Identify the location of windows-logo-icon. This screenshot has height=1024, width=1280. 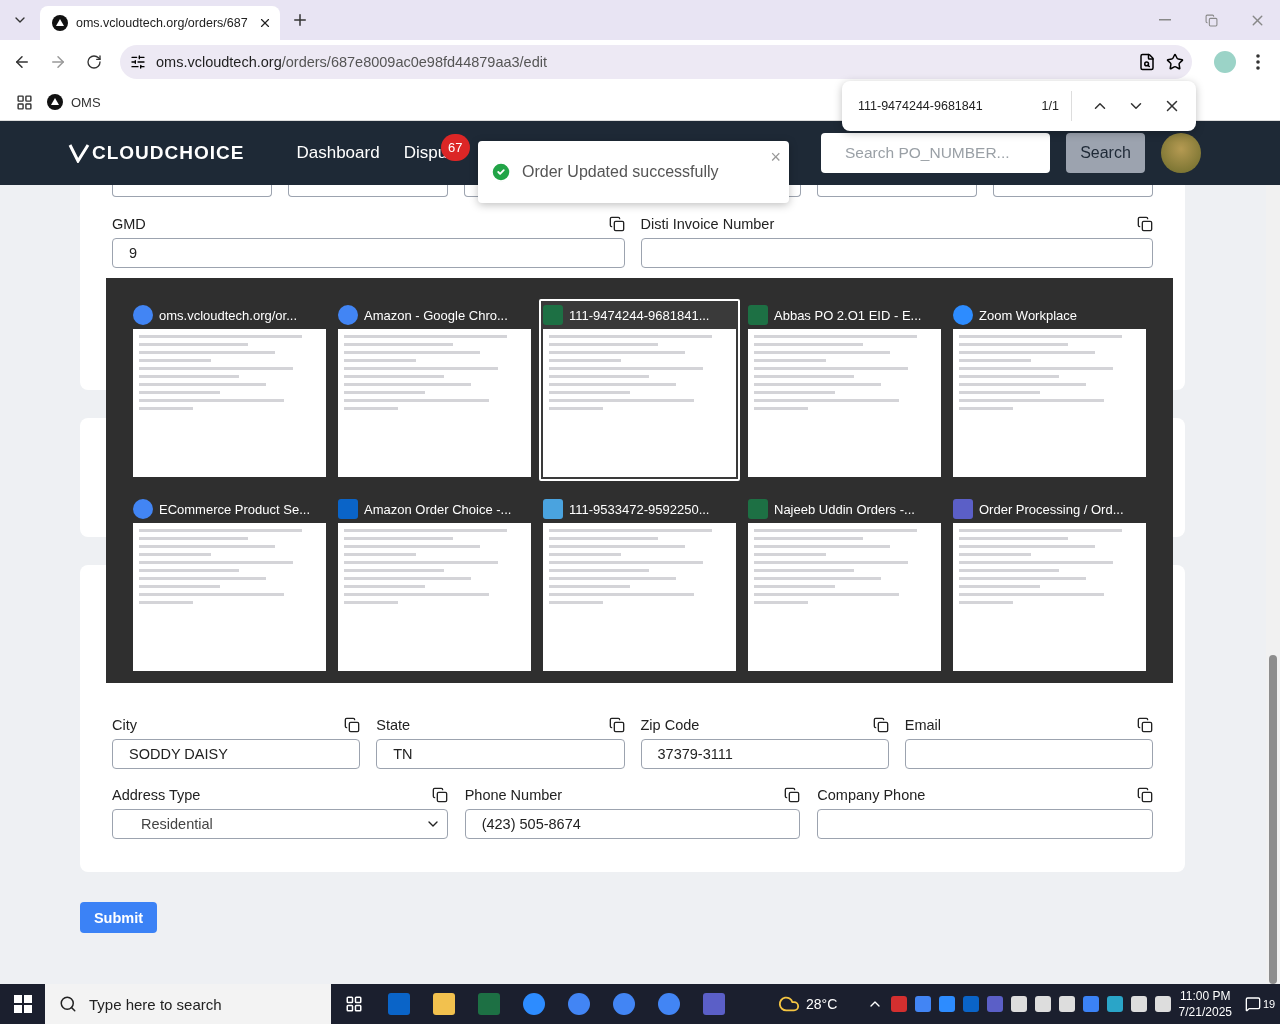
(22, 1004).